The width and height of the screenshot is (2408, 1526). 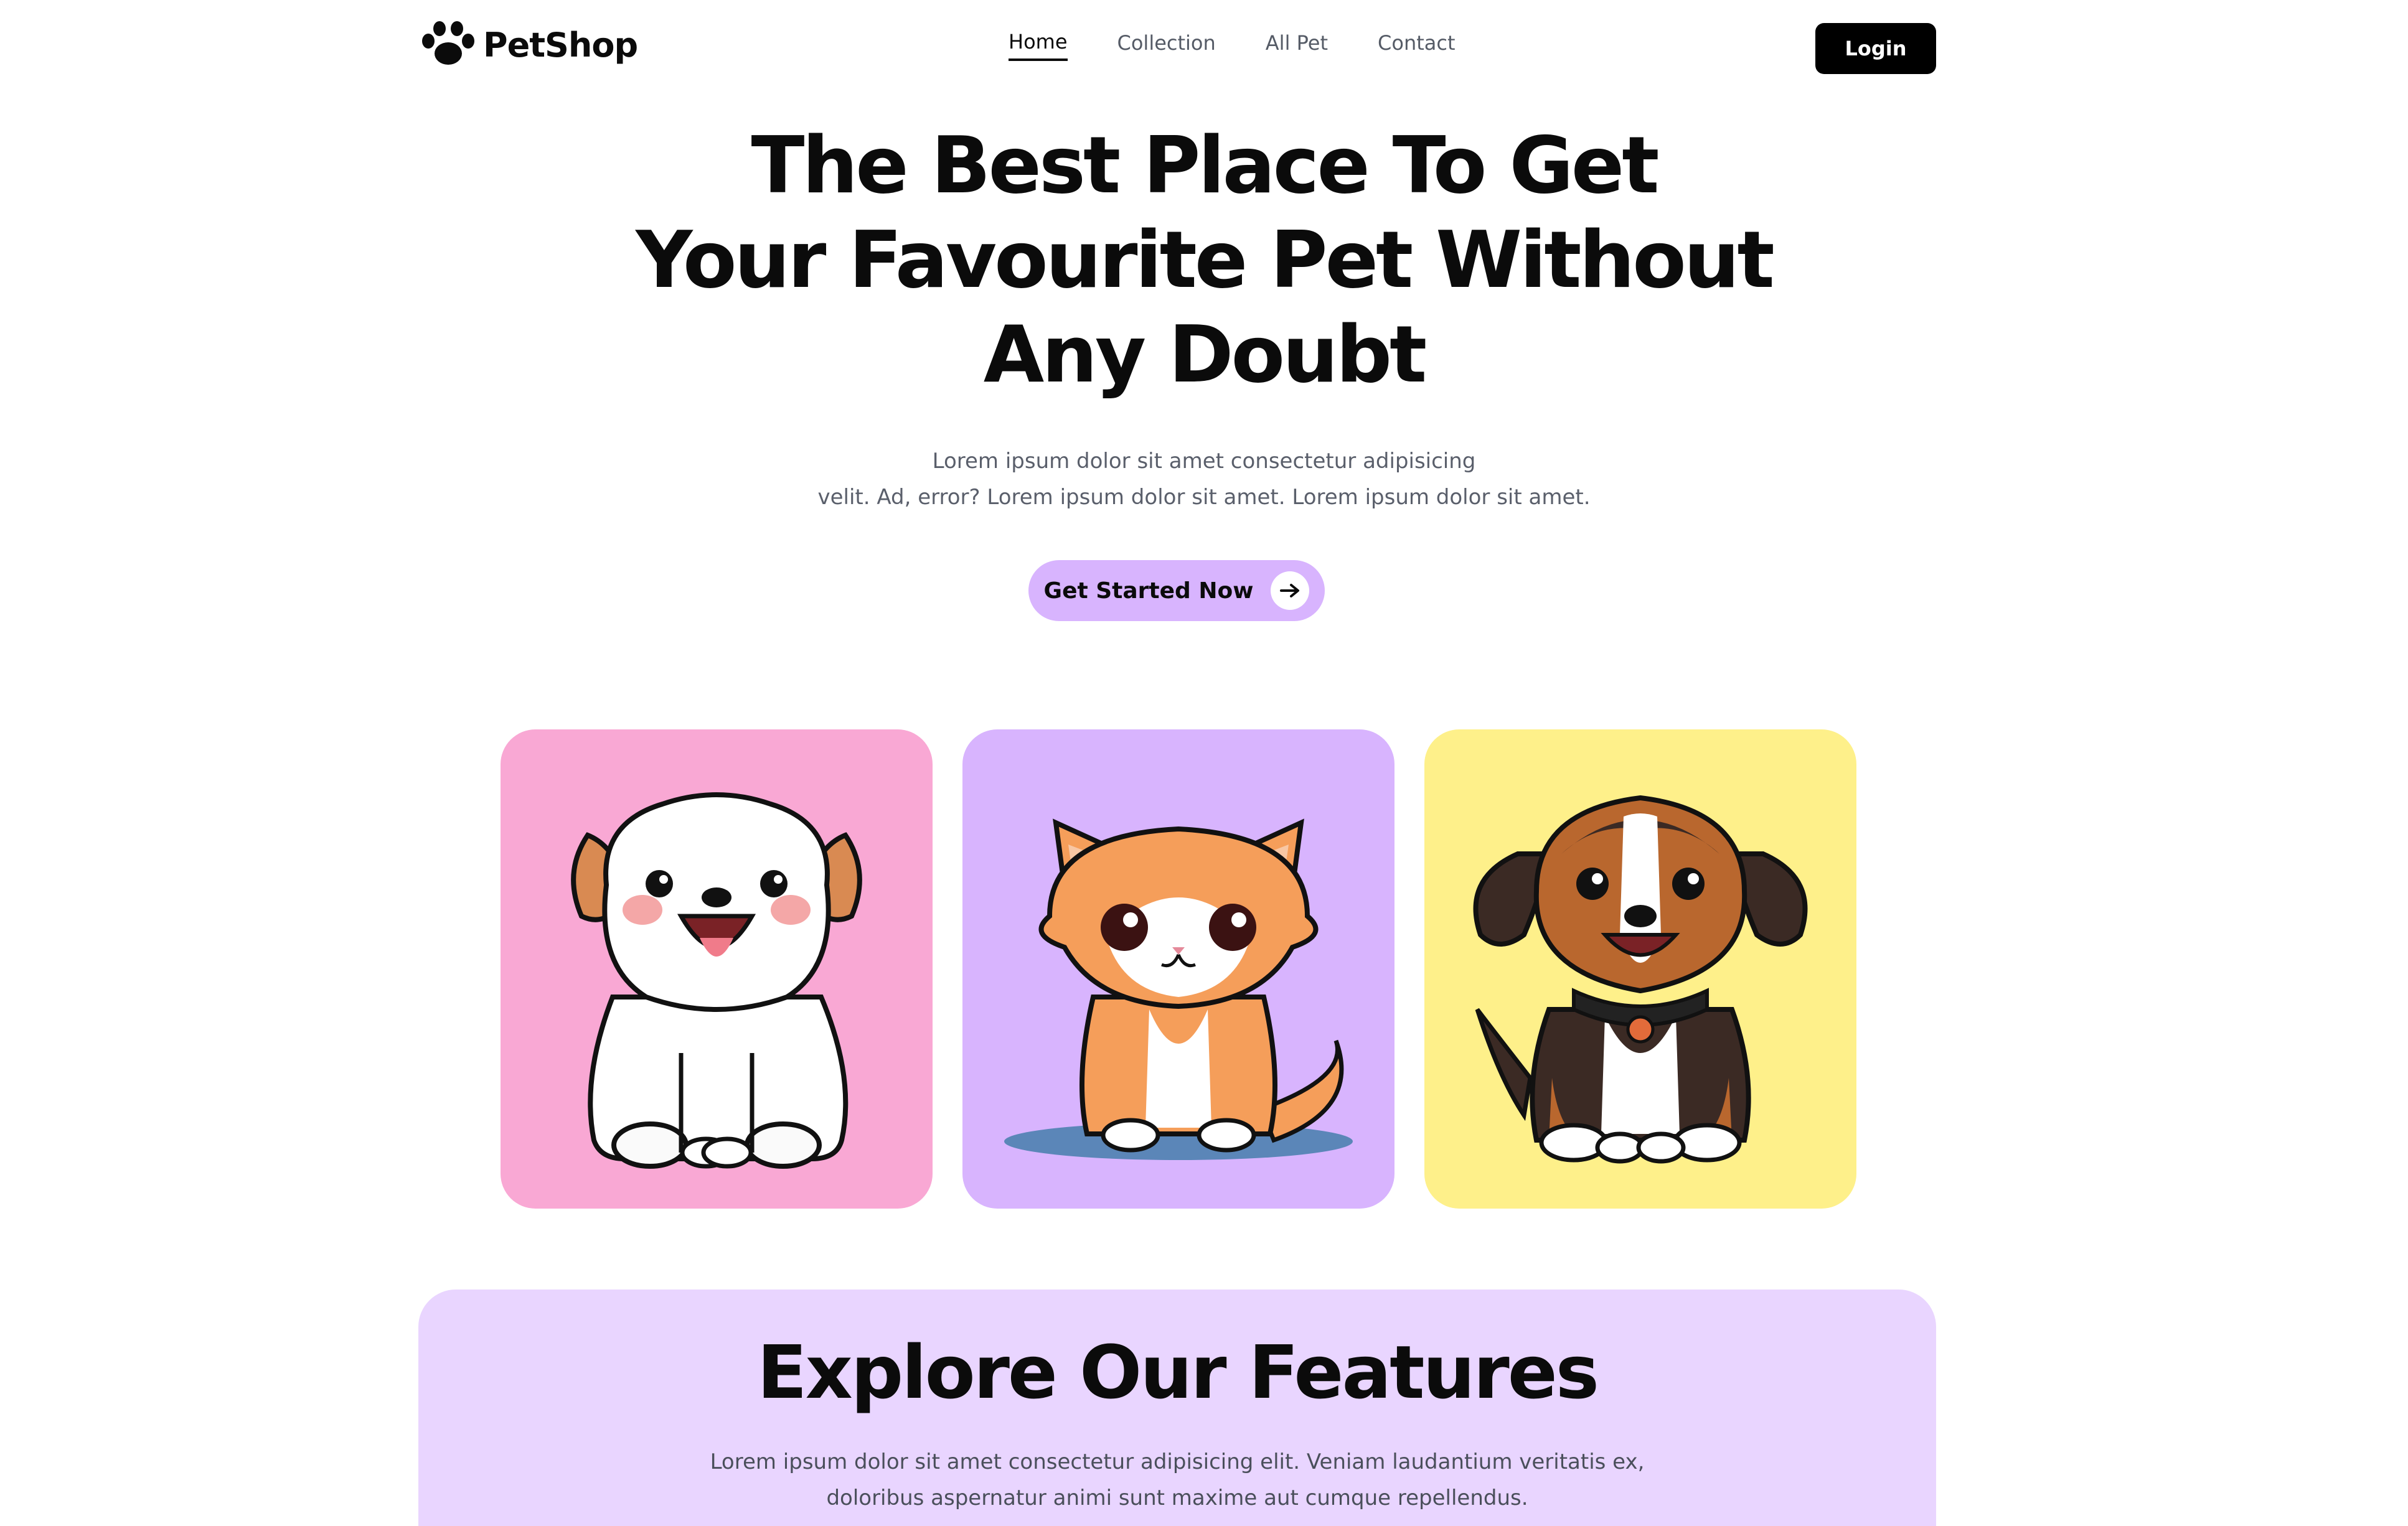 What do you see at coordinates (1148, 591) in the screenshot?
I see `get-started-label: Get Started Now` at bounding box center [1148, 591].